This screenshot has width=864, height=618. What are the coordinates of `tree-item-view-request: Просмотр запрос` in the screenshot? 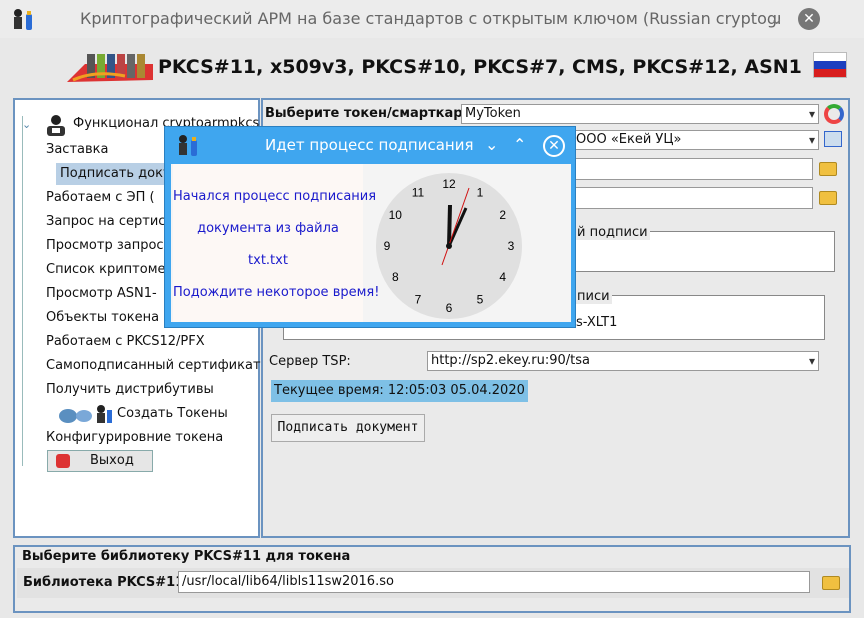 It's located at (105, 246).